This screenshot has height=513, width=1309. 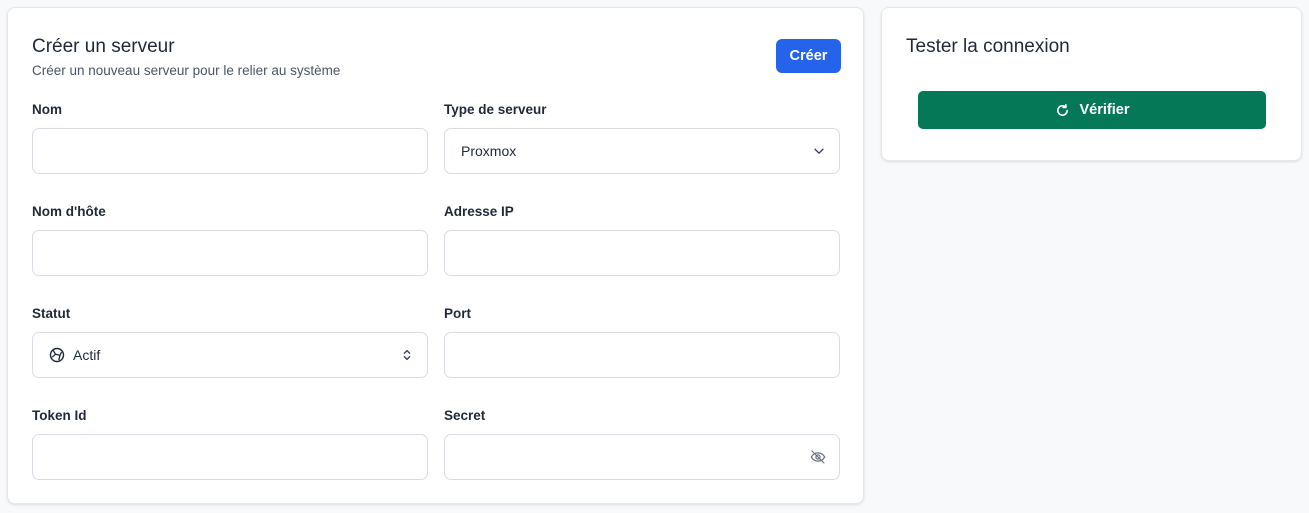 What do you see at coordinates (489, 151) in the screenshot?
I see `server-type-value: Proxmox` at bounding box center [489, 151].